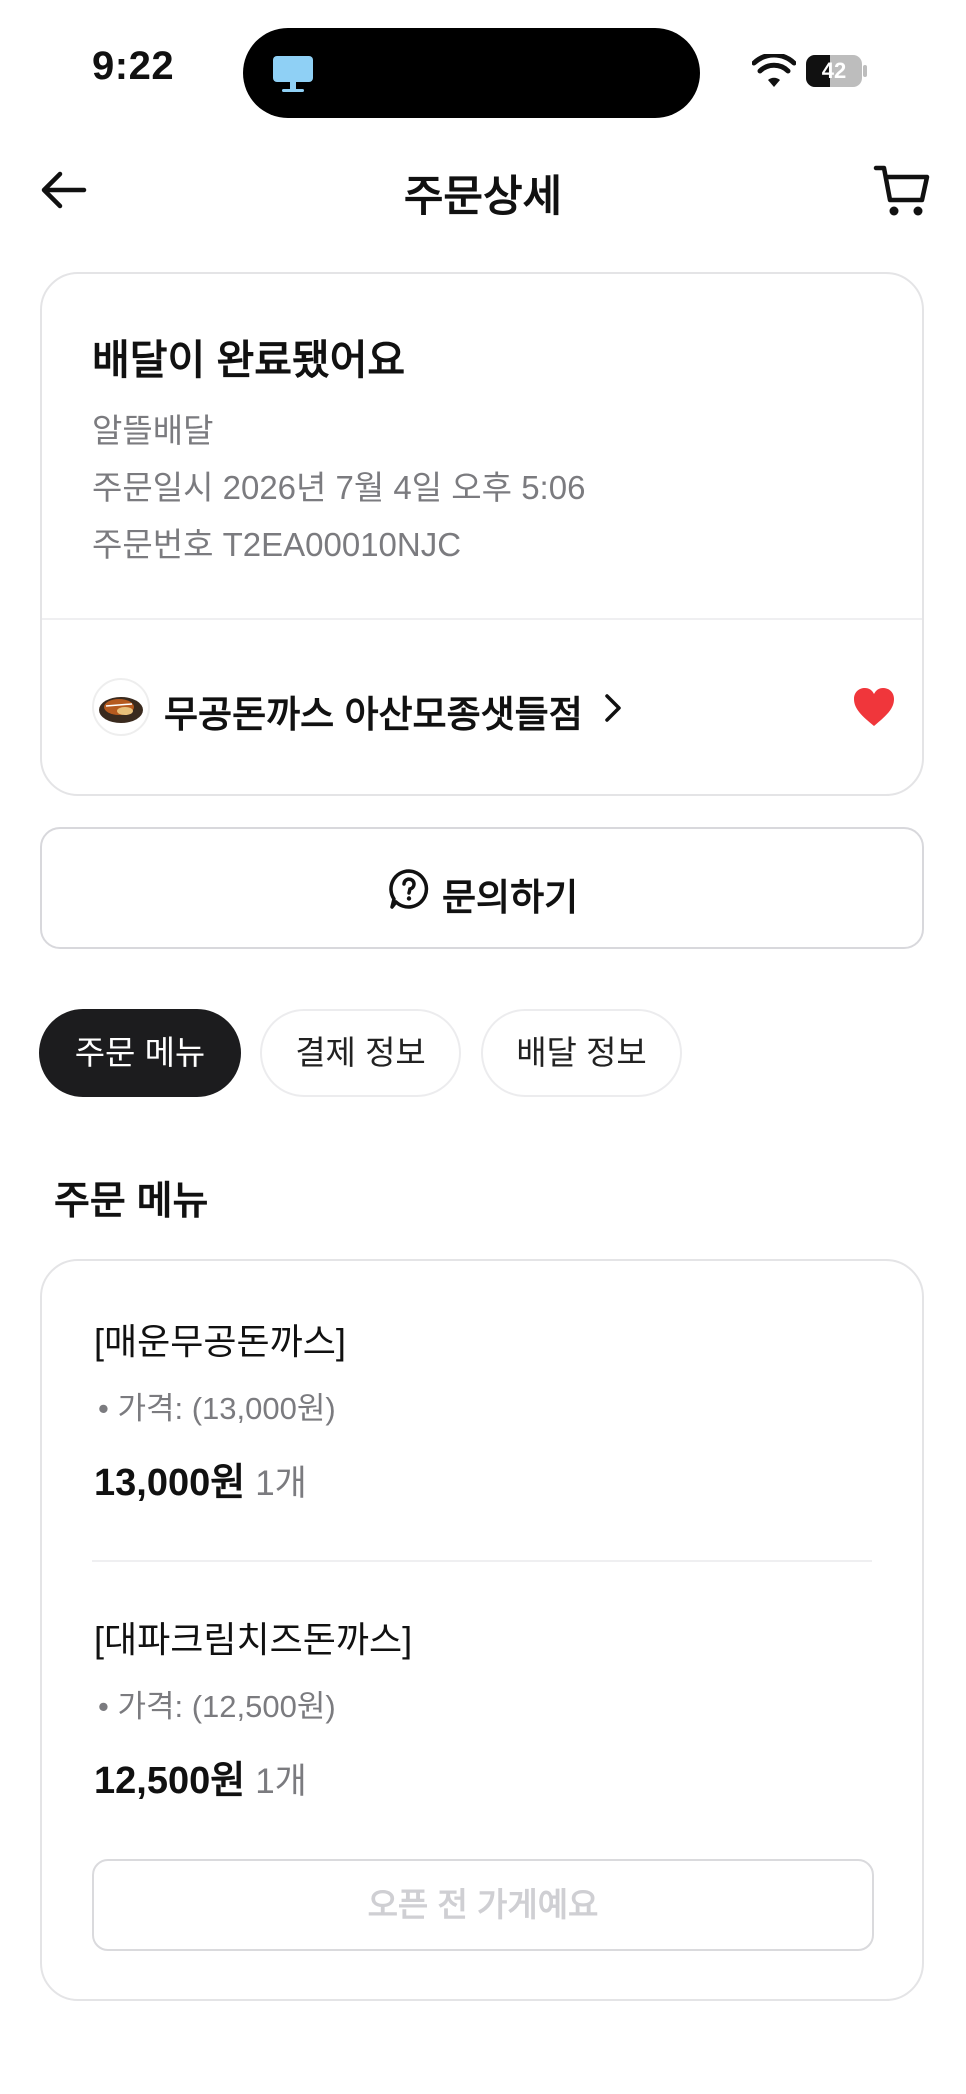  I want to click on store-closed-button: 오픈 전 가게예요, so click(483, 1905).